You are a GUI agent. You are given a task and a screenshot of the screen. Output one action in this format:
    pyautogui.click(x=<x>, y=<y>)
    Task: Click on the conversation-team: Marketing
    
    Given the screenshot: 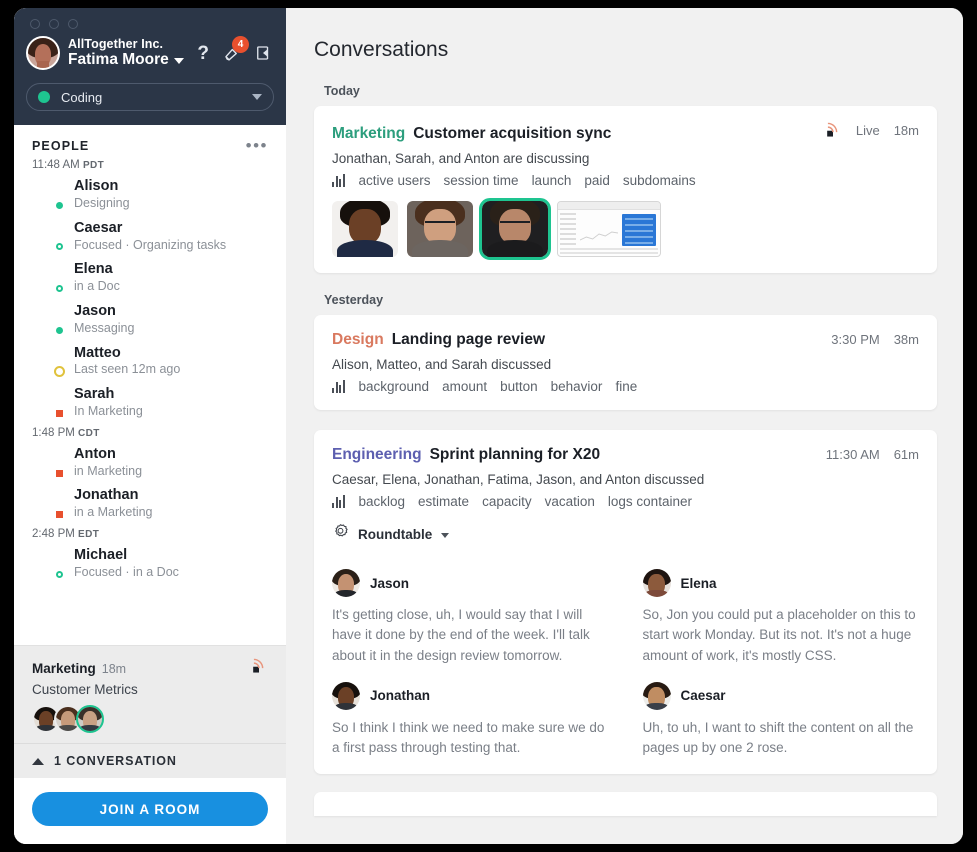 What is the action you would take?
    pyautogui.click(x=368, y=134)
    